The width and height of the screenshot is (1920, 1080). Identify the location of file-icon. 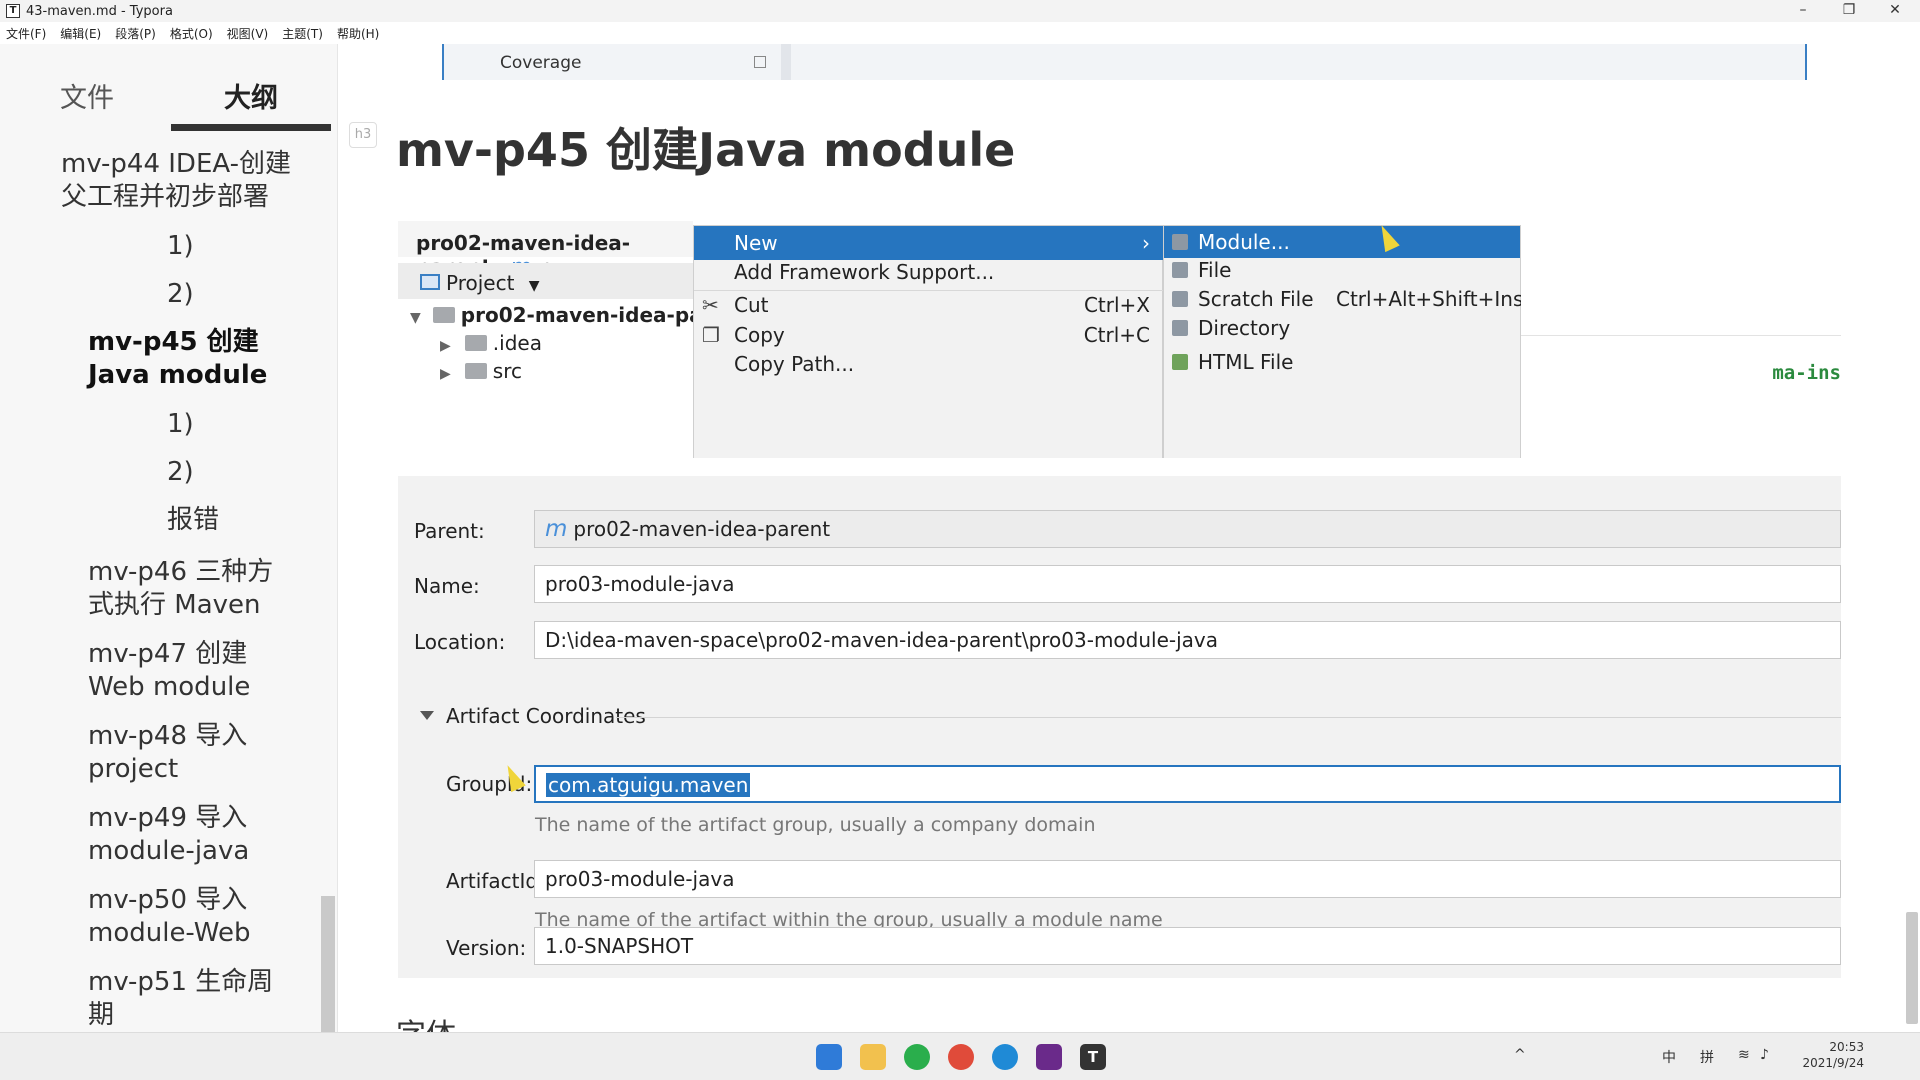
(1180, 270).